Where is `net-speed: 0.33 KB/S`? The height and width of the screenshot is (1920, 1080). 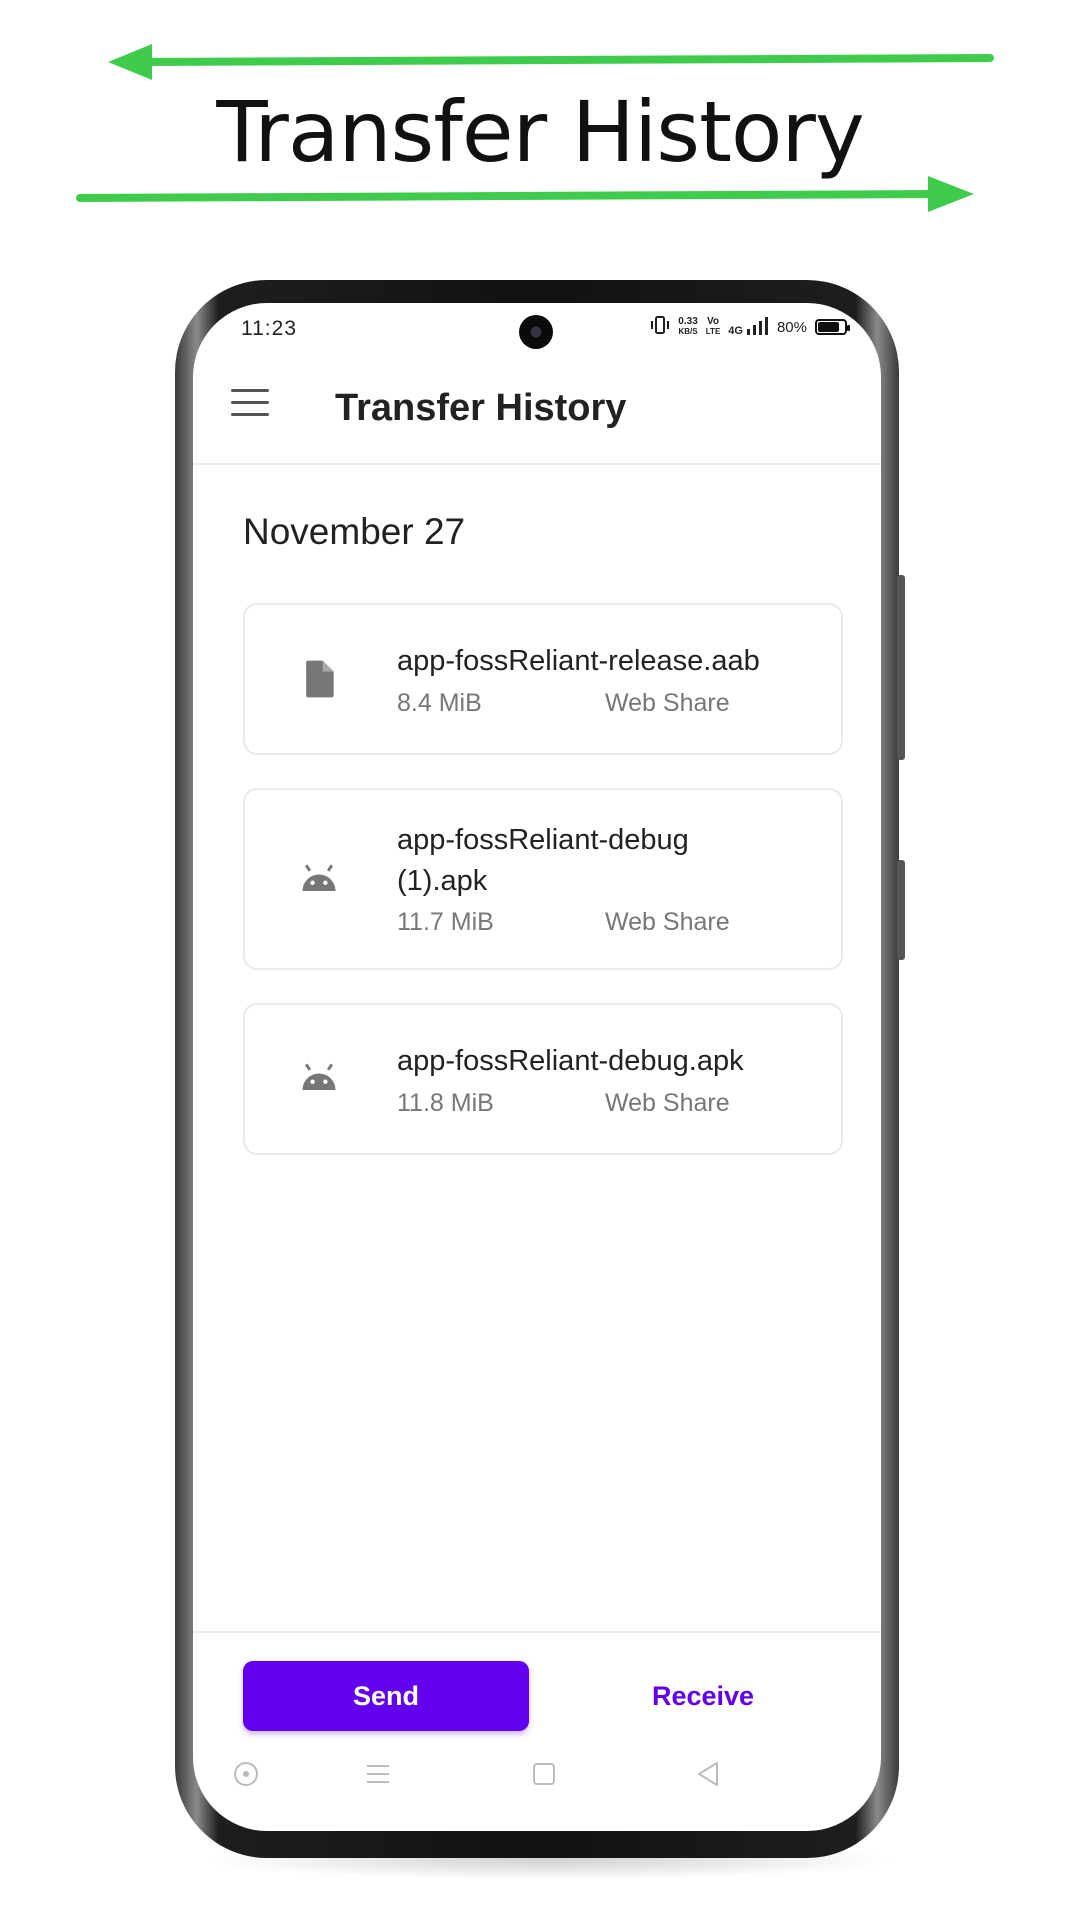 net-speed: 0.33 KB/S is located at coordinates (687, 327).